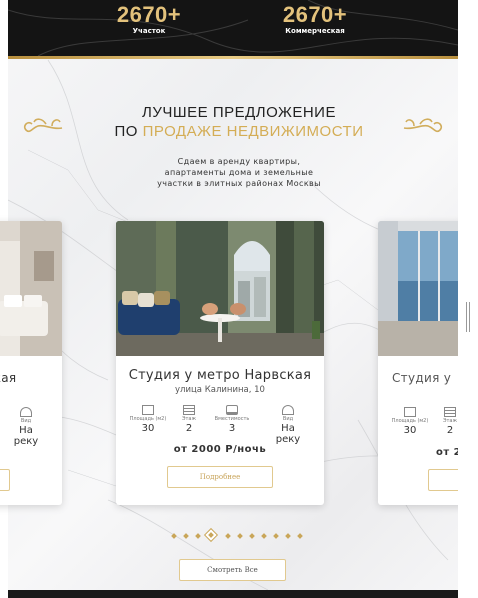 The height and width of the screenshot is (598, 478). Describe the element at coordinates (220, 390) in the screenshot. I see `card-address: улица Калинина, 10` at that location.